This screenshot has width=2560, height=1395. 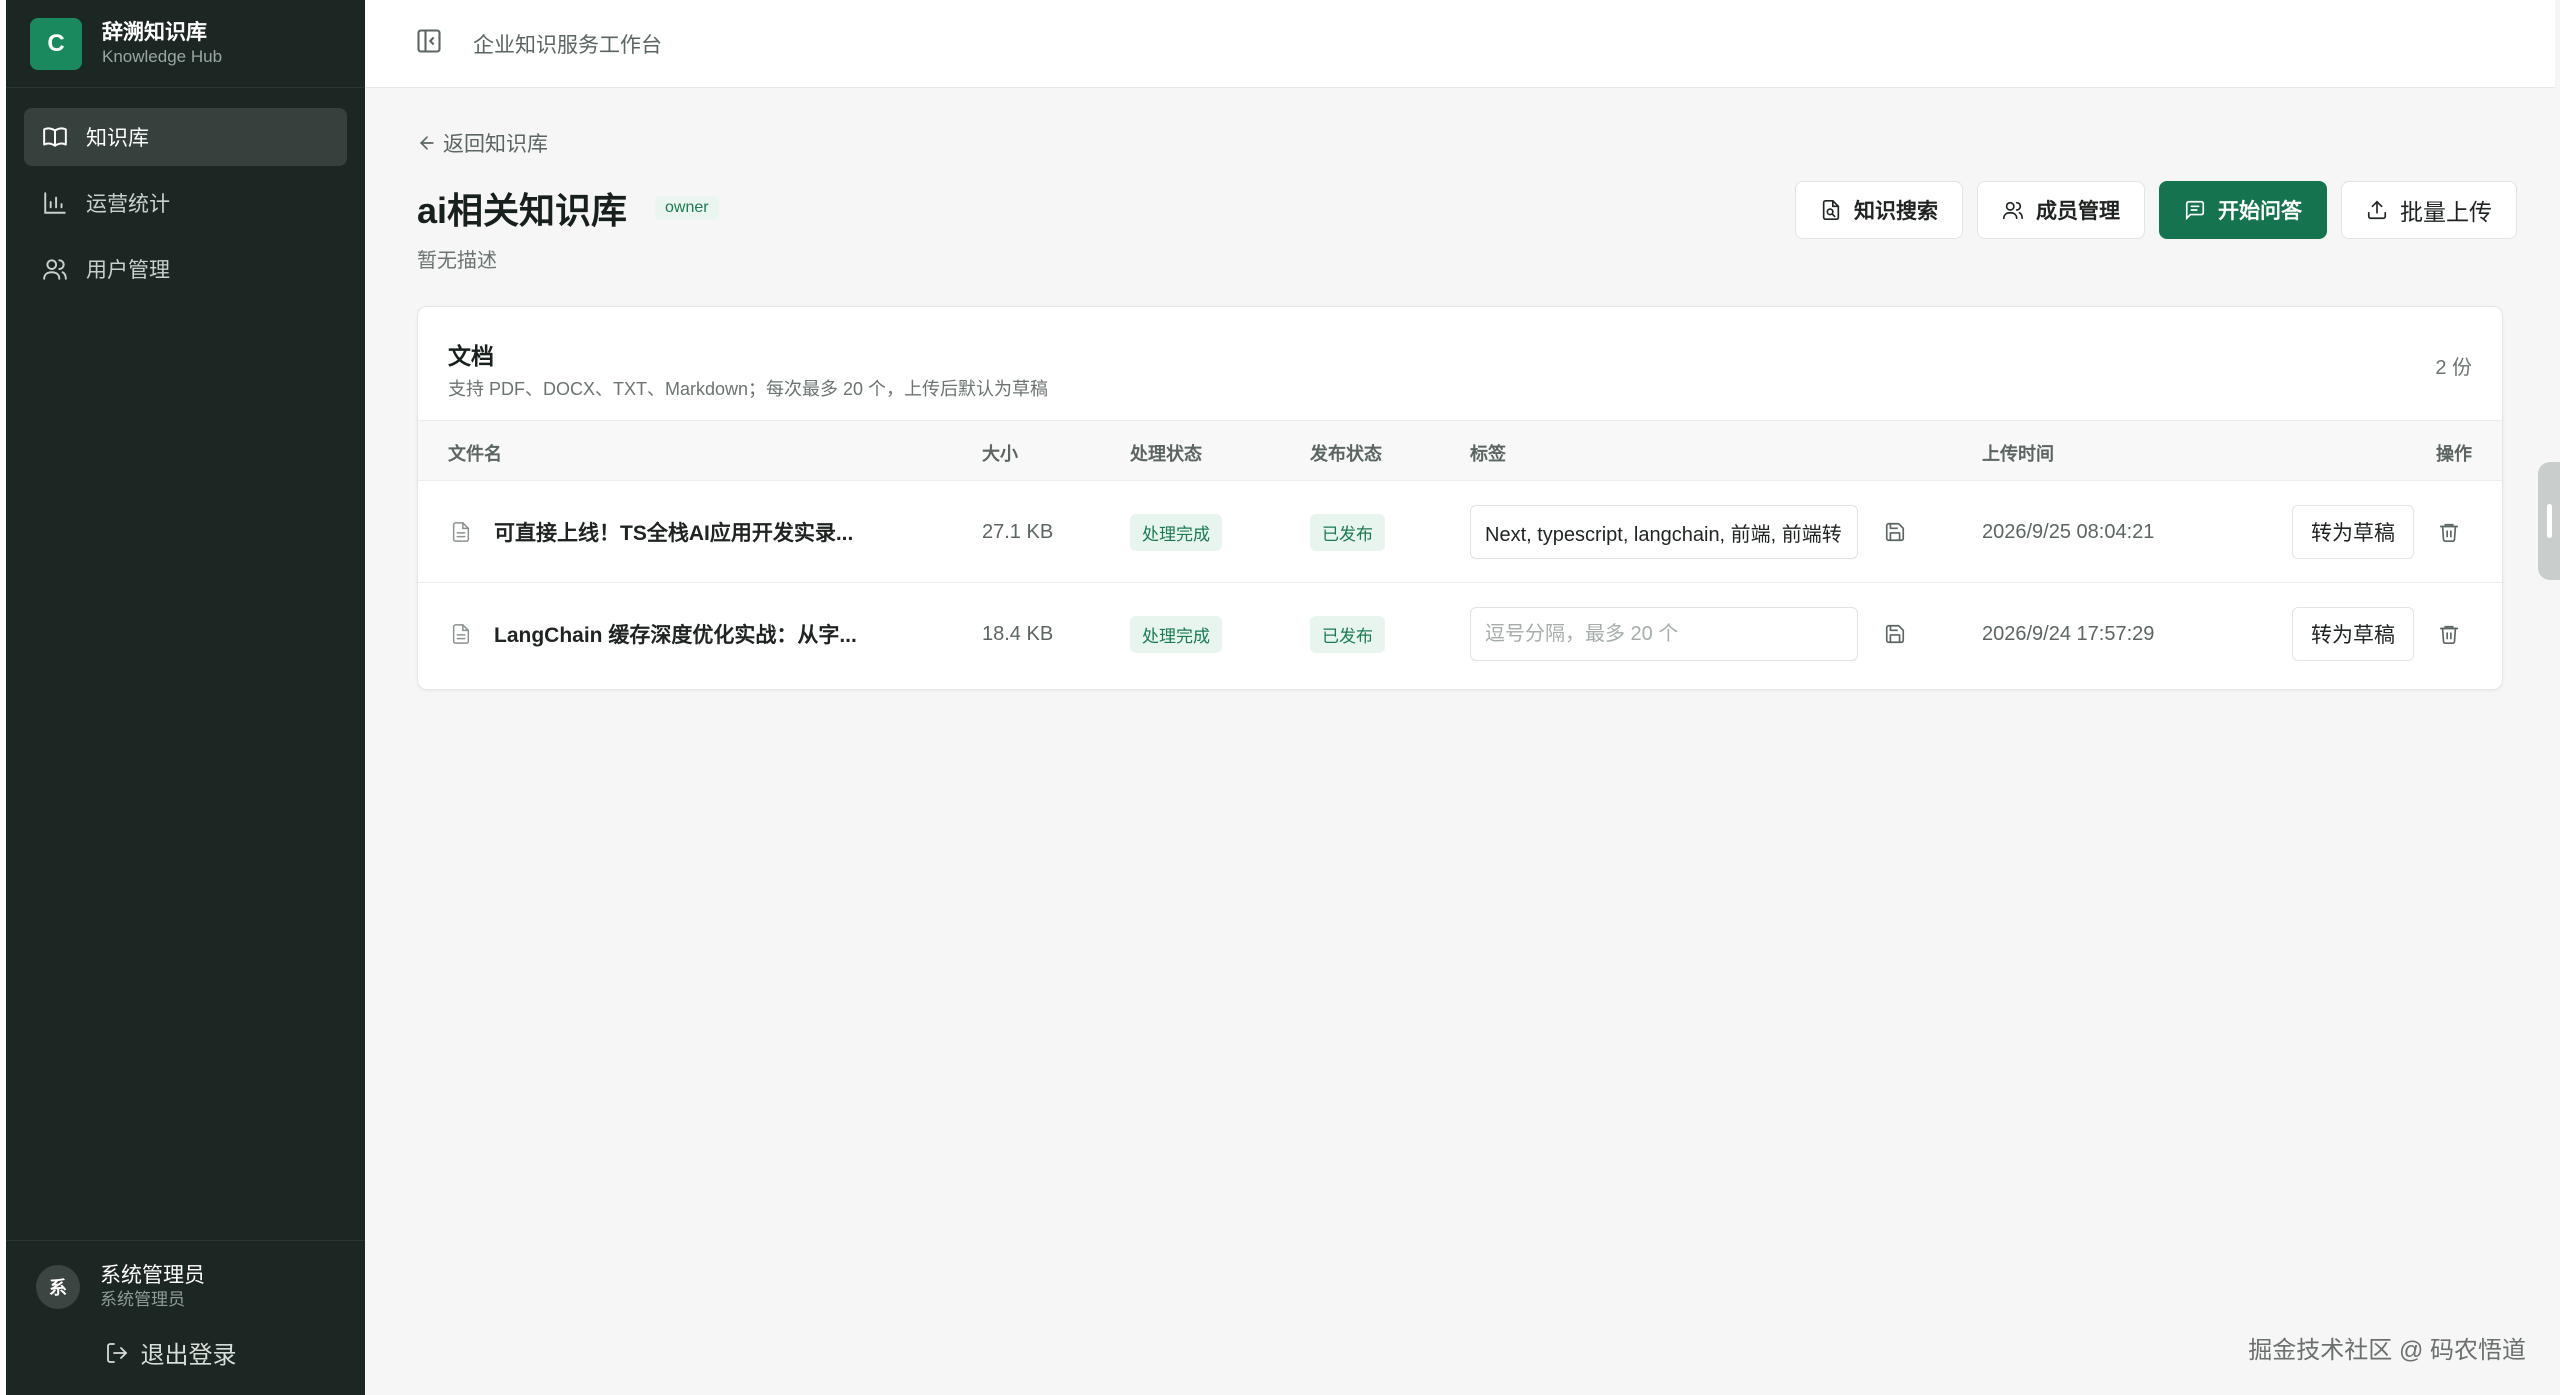 I want to click on brand-logo: C, so click(x=56, y=43).